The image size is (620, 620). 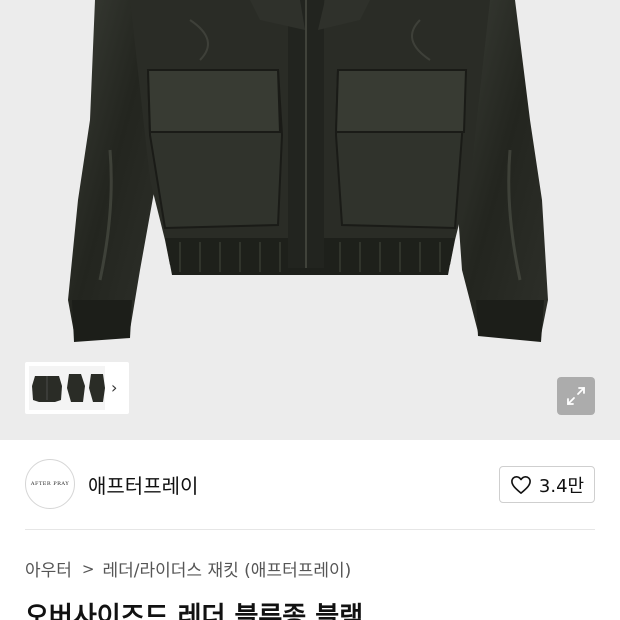 What do you see at coordinates (227, 568) in the screenshot?
I see `breadcrumb-subcategory: 레더/라이더스 재킷 (애프터프레이)` at bounding box center [227, 568].